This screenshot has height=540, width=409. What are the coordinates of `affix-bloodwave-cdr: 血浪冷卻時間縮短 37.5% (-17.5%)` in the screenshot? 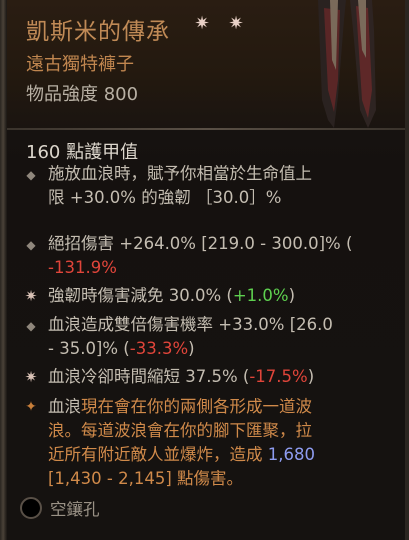 It's located at (181, 376).